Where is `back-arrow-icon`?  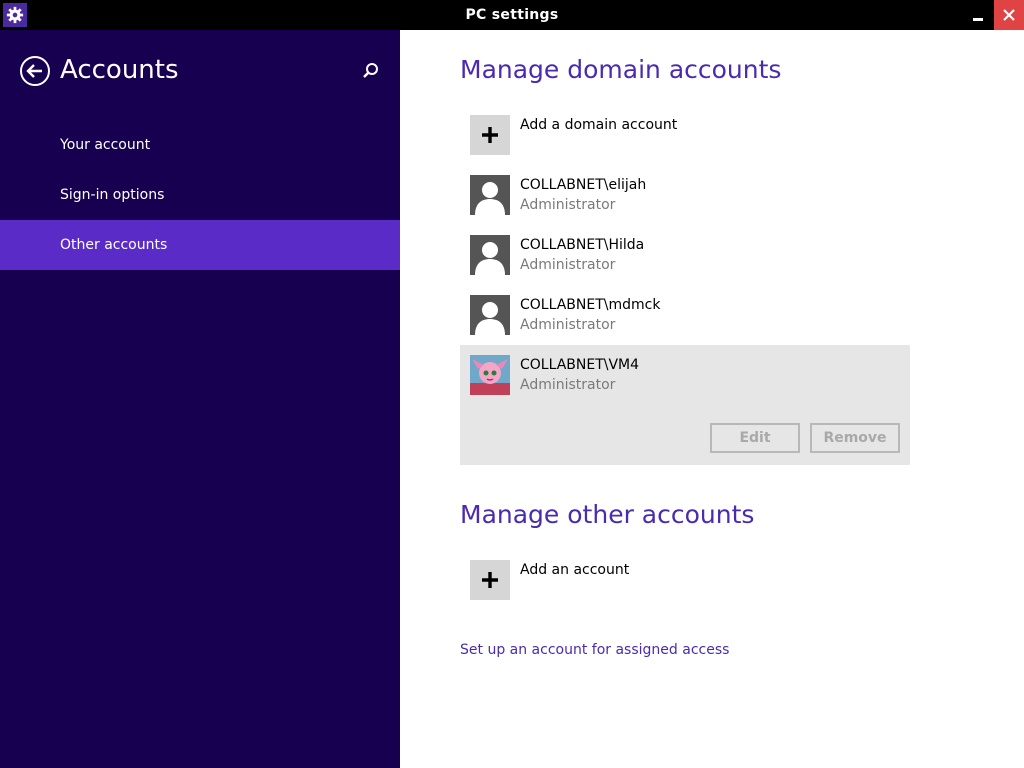 back-arrow-icon is located at coordinates (35, 71).